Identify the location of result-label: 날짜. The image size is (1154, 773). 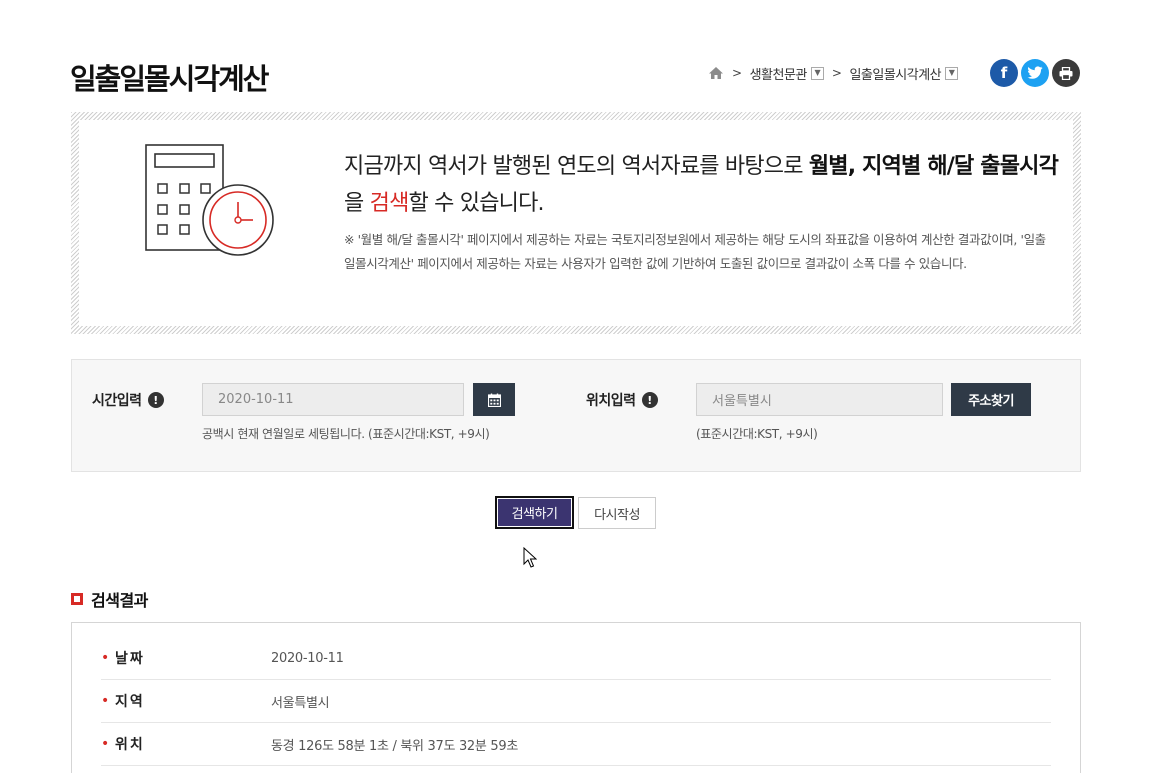
(130, 659).